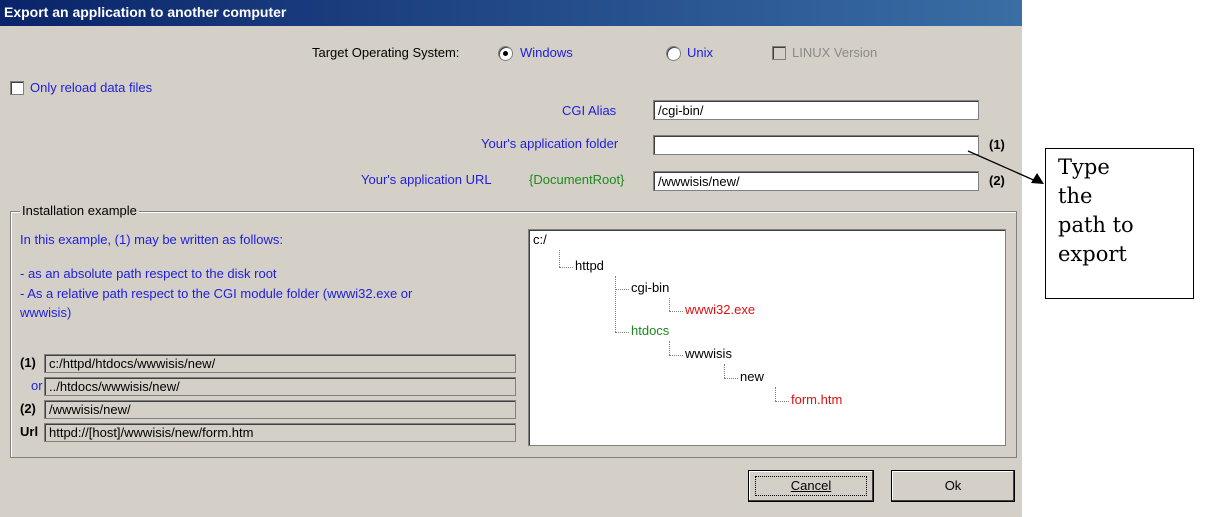 The width and height of the screenshot is (1205, 517). What do you see at coordinates (816, 110) in the screenshot?
I see `cgi-alias-input` at bounding box center [816, 110].